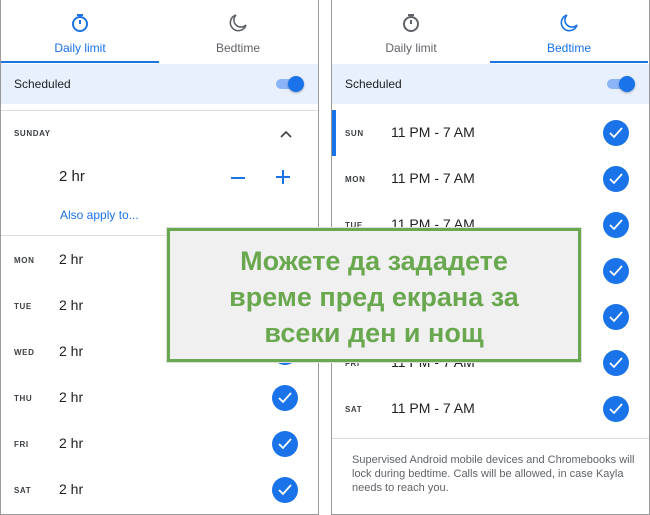 The height and width of the screenshot is (515, 650). Describe the element at coordinates (354, 133) in the screenshot. I see `day-label: SUN` at that location.